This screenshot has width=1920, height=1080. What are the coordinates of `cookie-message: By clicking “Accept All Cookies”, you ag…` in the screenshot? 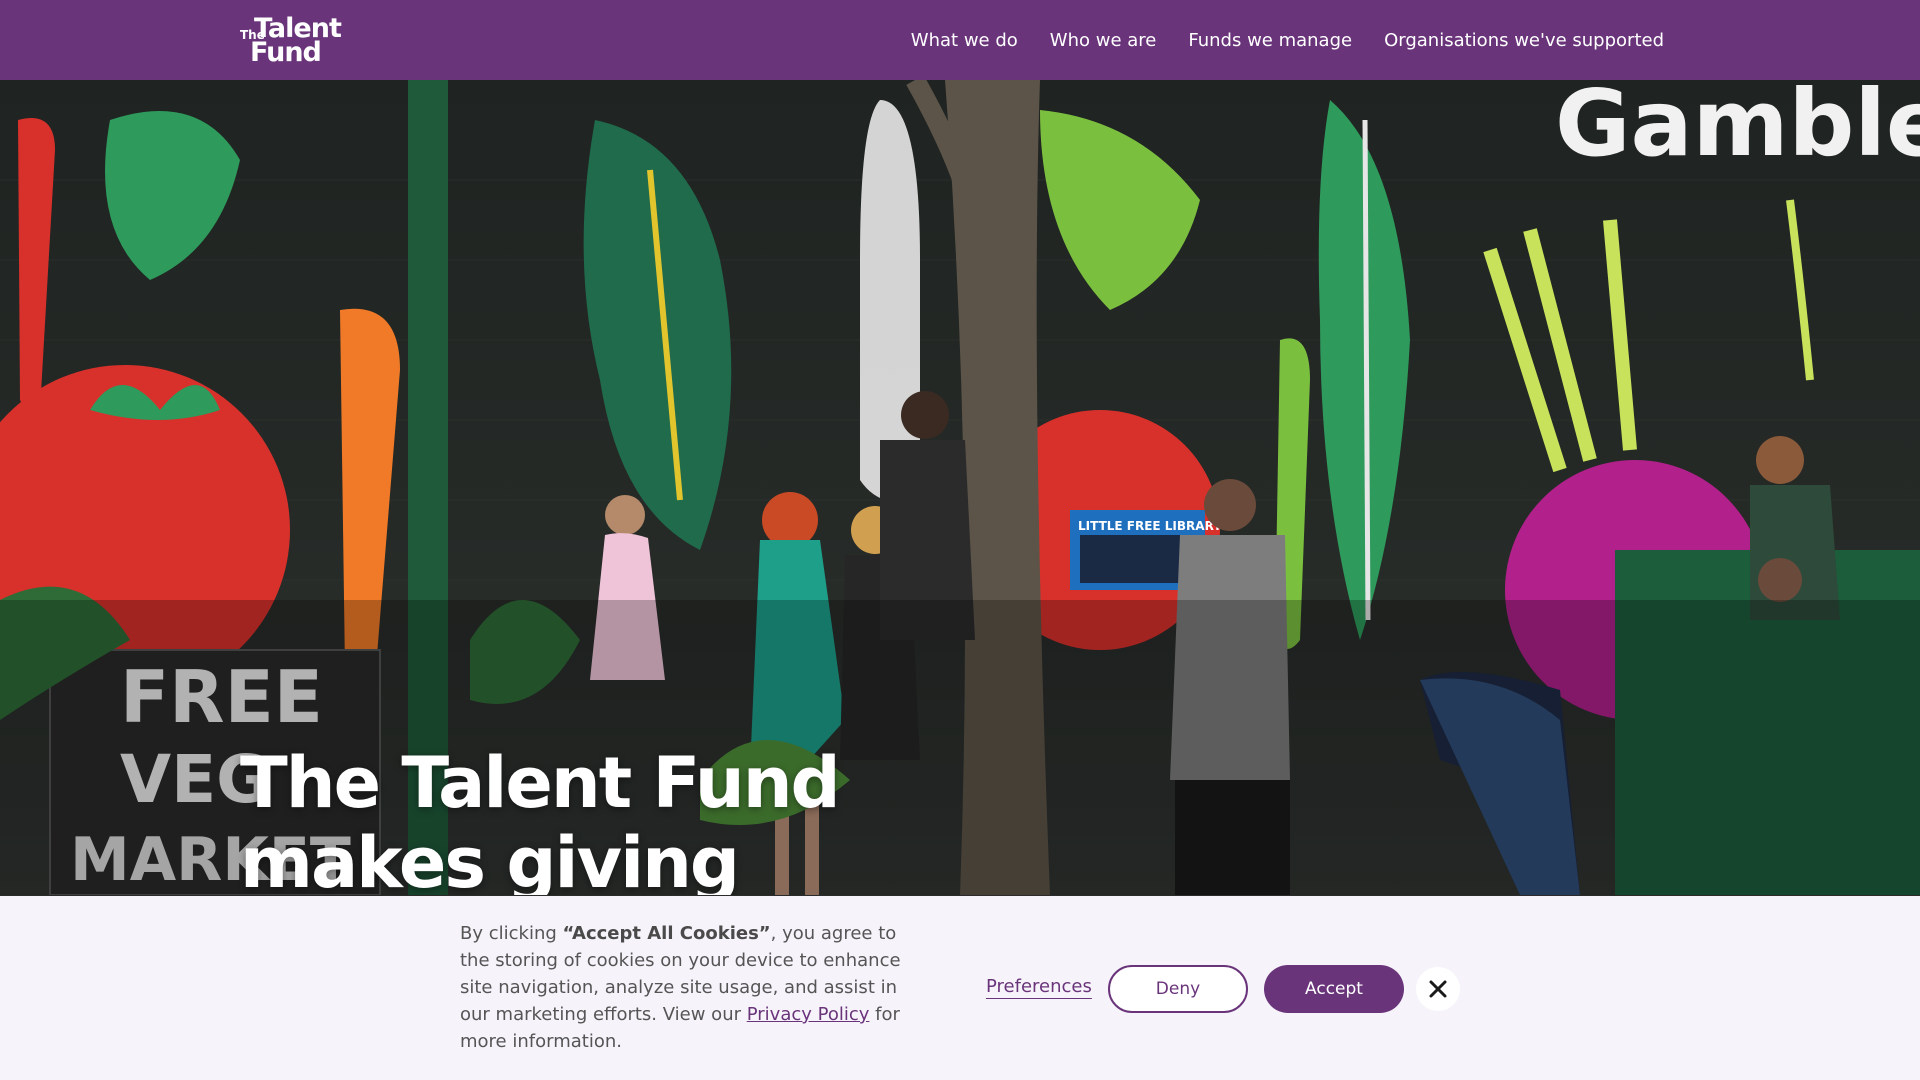 It's located at (690, 987).